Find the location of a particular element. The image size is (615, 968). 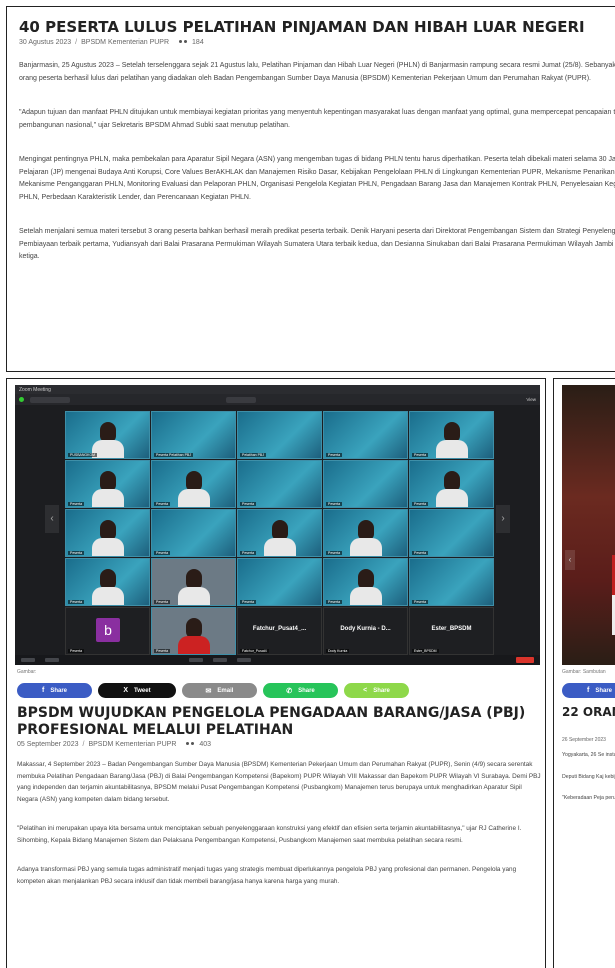

image-caption: Gambar: is located at coordinates (27, 672).